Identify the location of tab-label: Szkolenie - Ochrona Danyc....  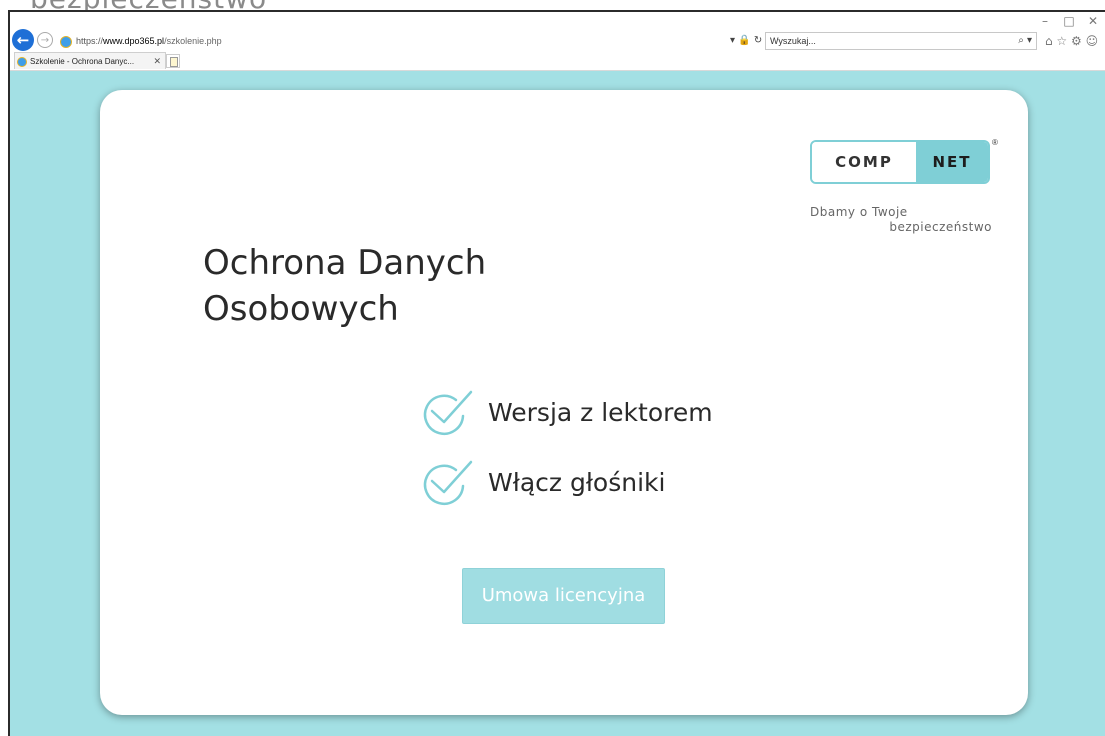
(82, 61).